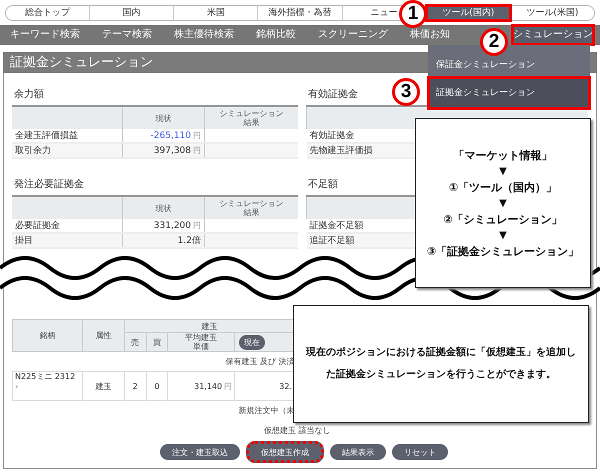 The image size is (600, 473). What do you see at coordinates (552, 13) in the screenshot?
I see `nav-tab: ツール(米国)` at bounding box center [552, 13].